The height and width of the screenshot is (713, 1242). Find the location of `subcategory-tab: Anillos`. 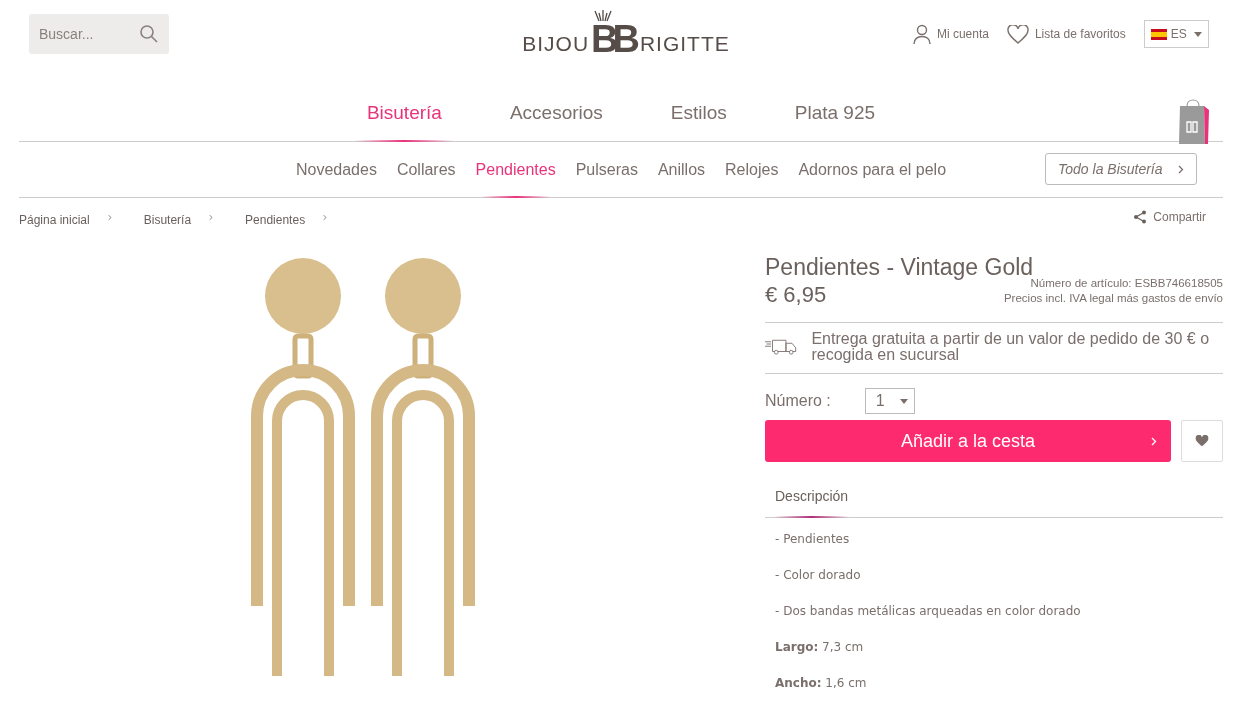

subcategory-tab: Anillos is located at coordinates (681, 169).